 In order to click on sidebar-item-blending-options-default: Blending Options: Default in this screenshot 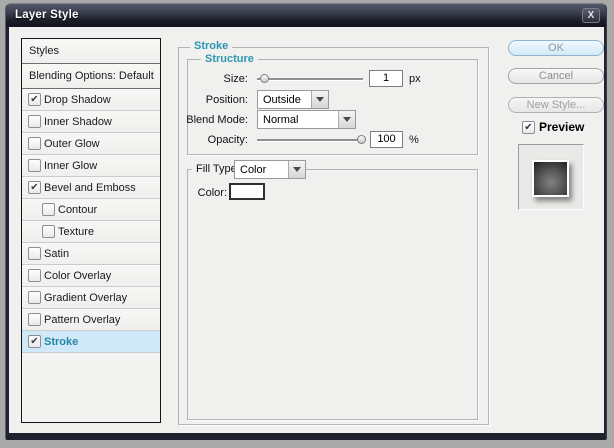, I will do `click(91, 76)`.